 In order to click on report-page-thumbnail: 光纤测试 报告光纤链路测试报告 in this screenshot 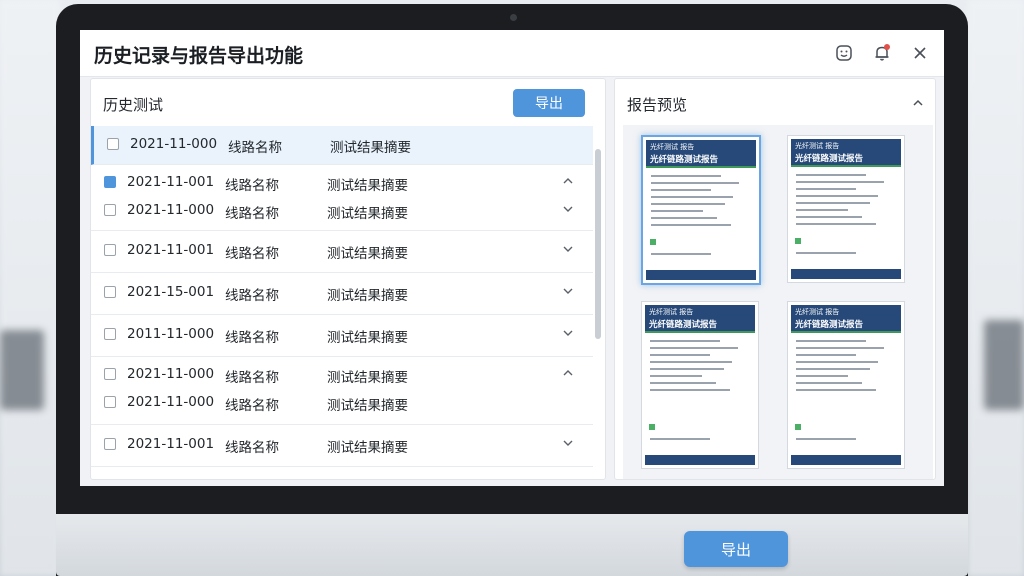, I will do `click(700, 385)`.